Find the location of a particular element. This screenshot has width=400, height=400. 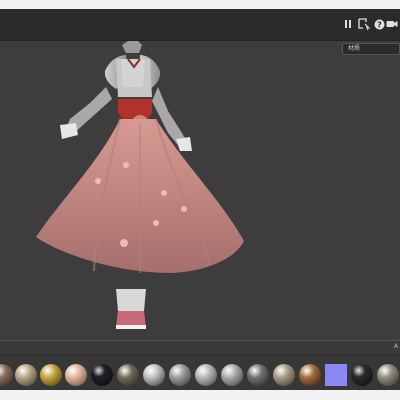

material-swatch-row is located at coordinates (200, 375).